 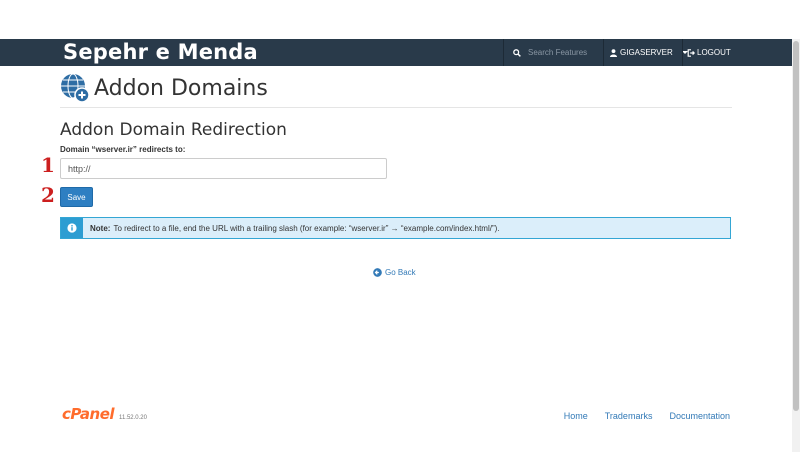 What do you see at coordinates (181, 88) in the screenshot?
I see `page-title: Addon Domains` at bounding box center [181, 88].